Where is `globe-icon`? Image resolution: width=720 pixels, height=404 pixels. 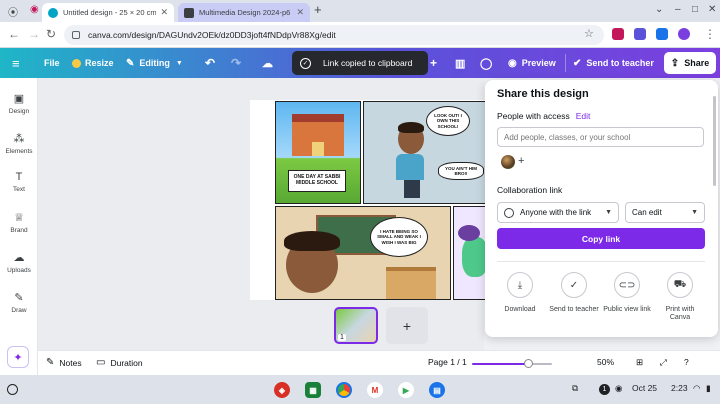 globe-icon is located at coordinates (509, 212).